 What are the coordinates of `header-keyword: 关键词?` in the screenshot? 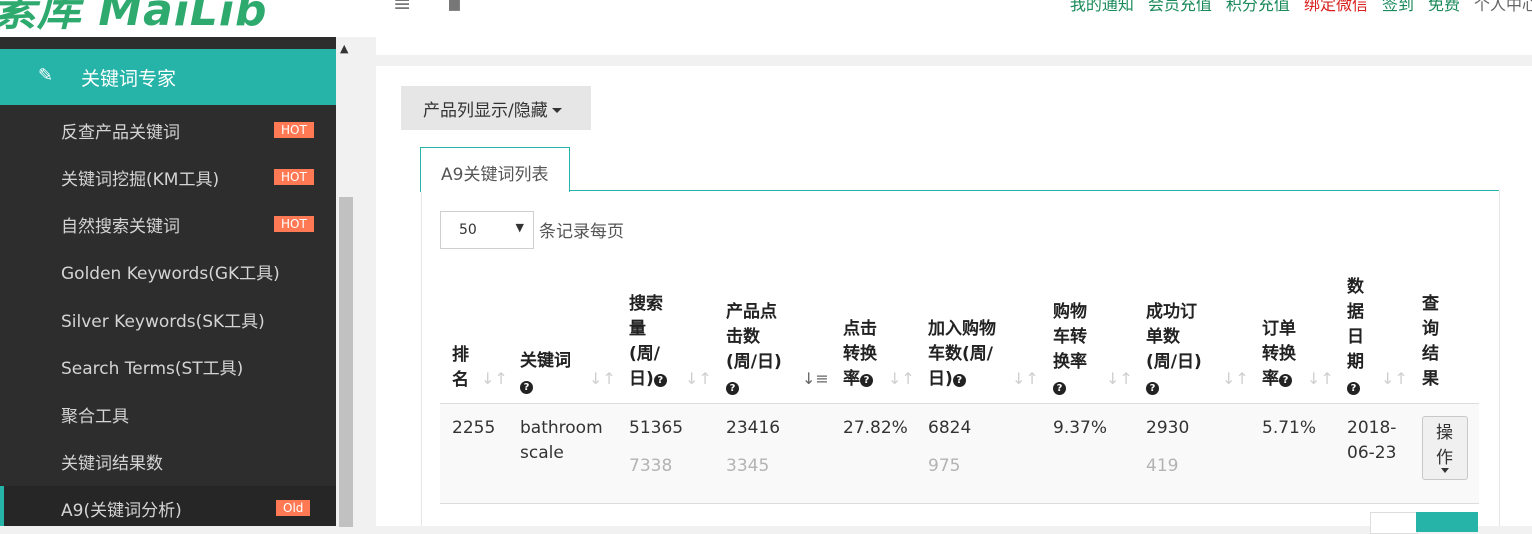 It's located at (550, 374).